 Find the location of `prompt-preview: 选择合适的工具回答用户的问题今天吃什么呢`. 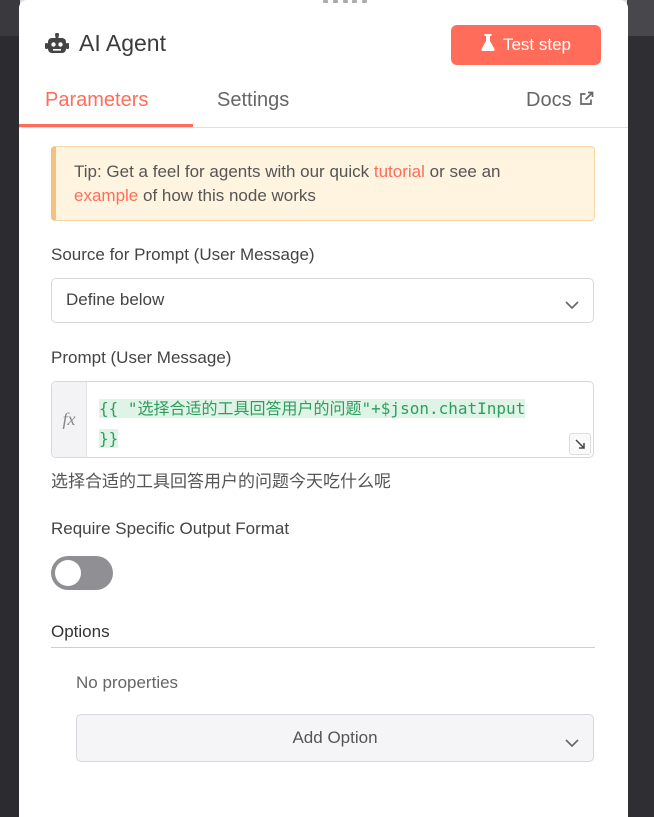

prompt-preview: 选择合适的工具回答用户的问题今天吃什么呢 is located at coordinates (221, 481).